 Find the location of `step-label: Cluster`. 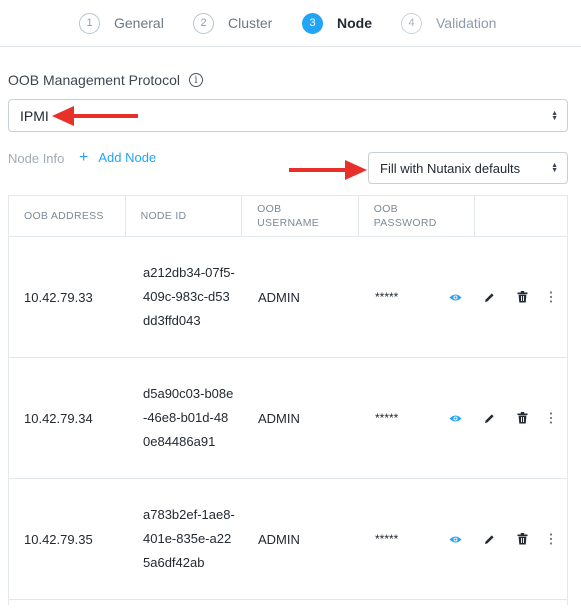

step-label: Cluster is located at coordinates (250, 23).